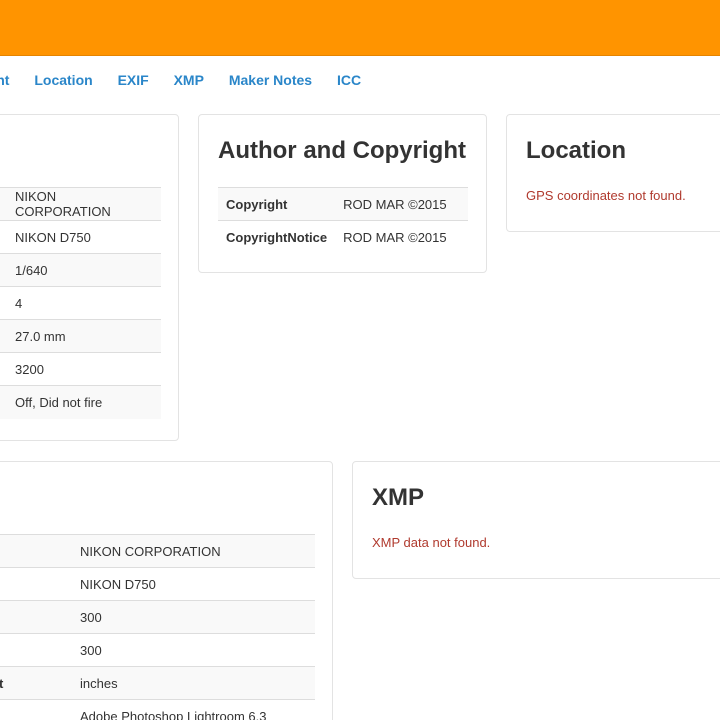  I want to click on xmp-card: XMP XMP data not found., so click(536, 520).